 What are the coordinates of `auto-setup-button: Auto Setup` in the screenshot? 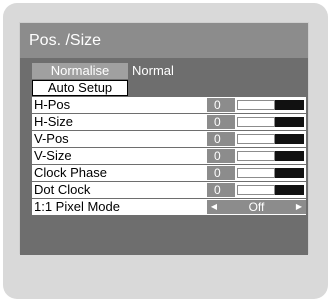 It's located at (80, 88).